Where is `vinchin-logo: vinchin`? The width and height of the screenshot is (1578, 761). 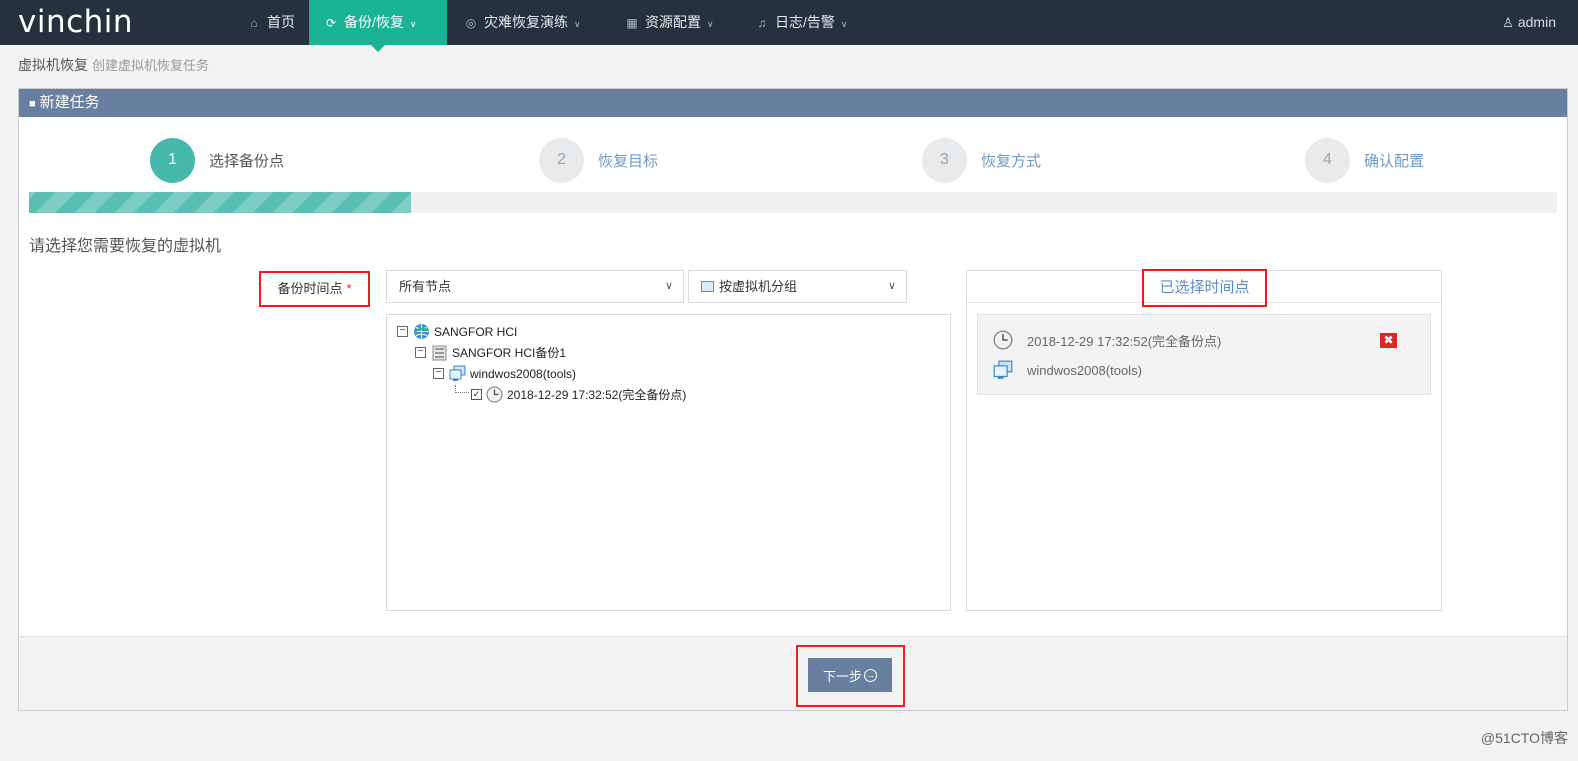 vinchin-logo: vinchin is located at coordinates (75, 22).